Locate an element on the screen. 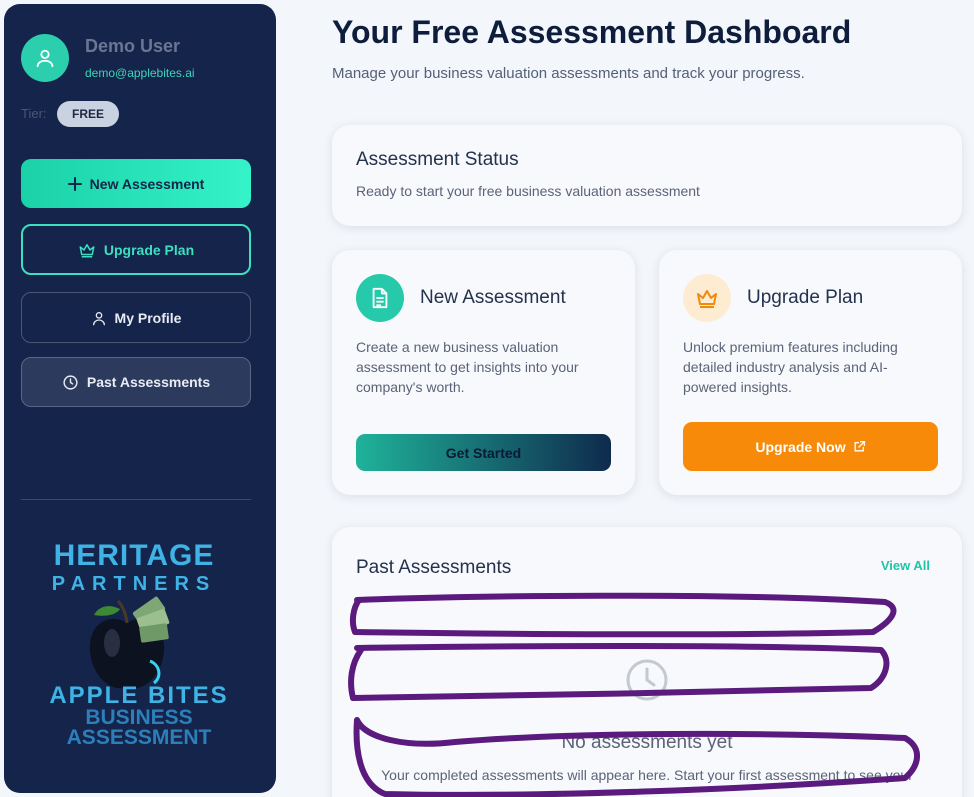 The height and width of the screenshot is (797, 974). status-title: Assessment Status is located at coordinates (437, 159).